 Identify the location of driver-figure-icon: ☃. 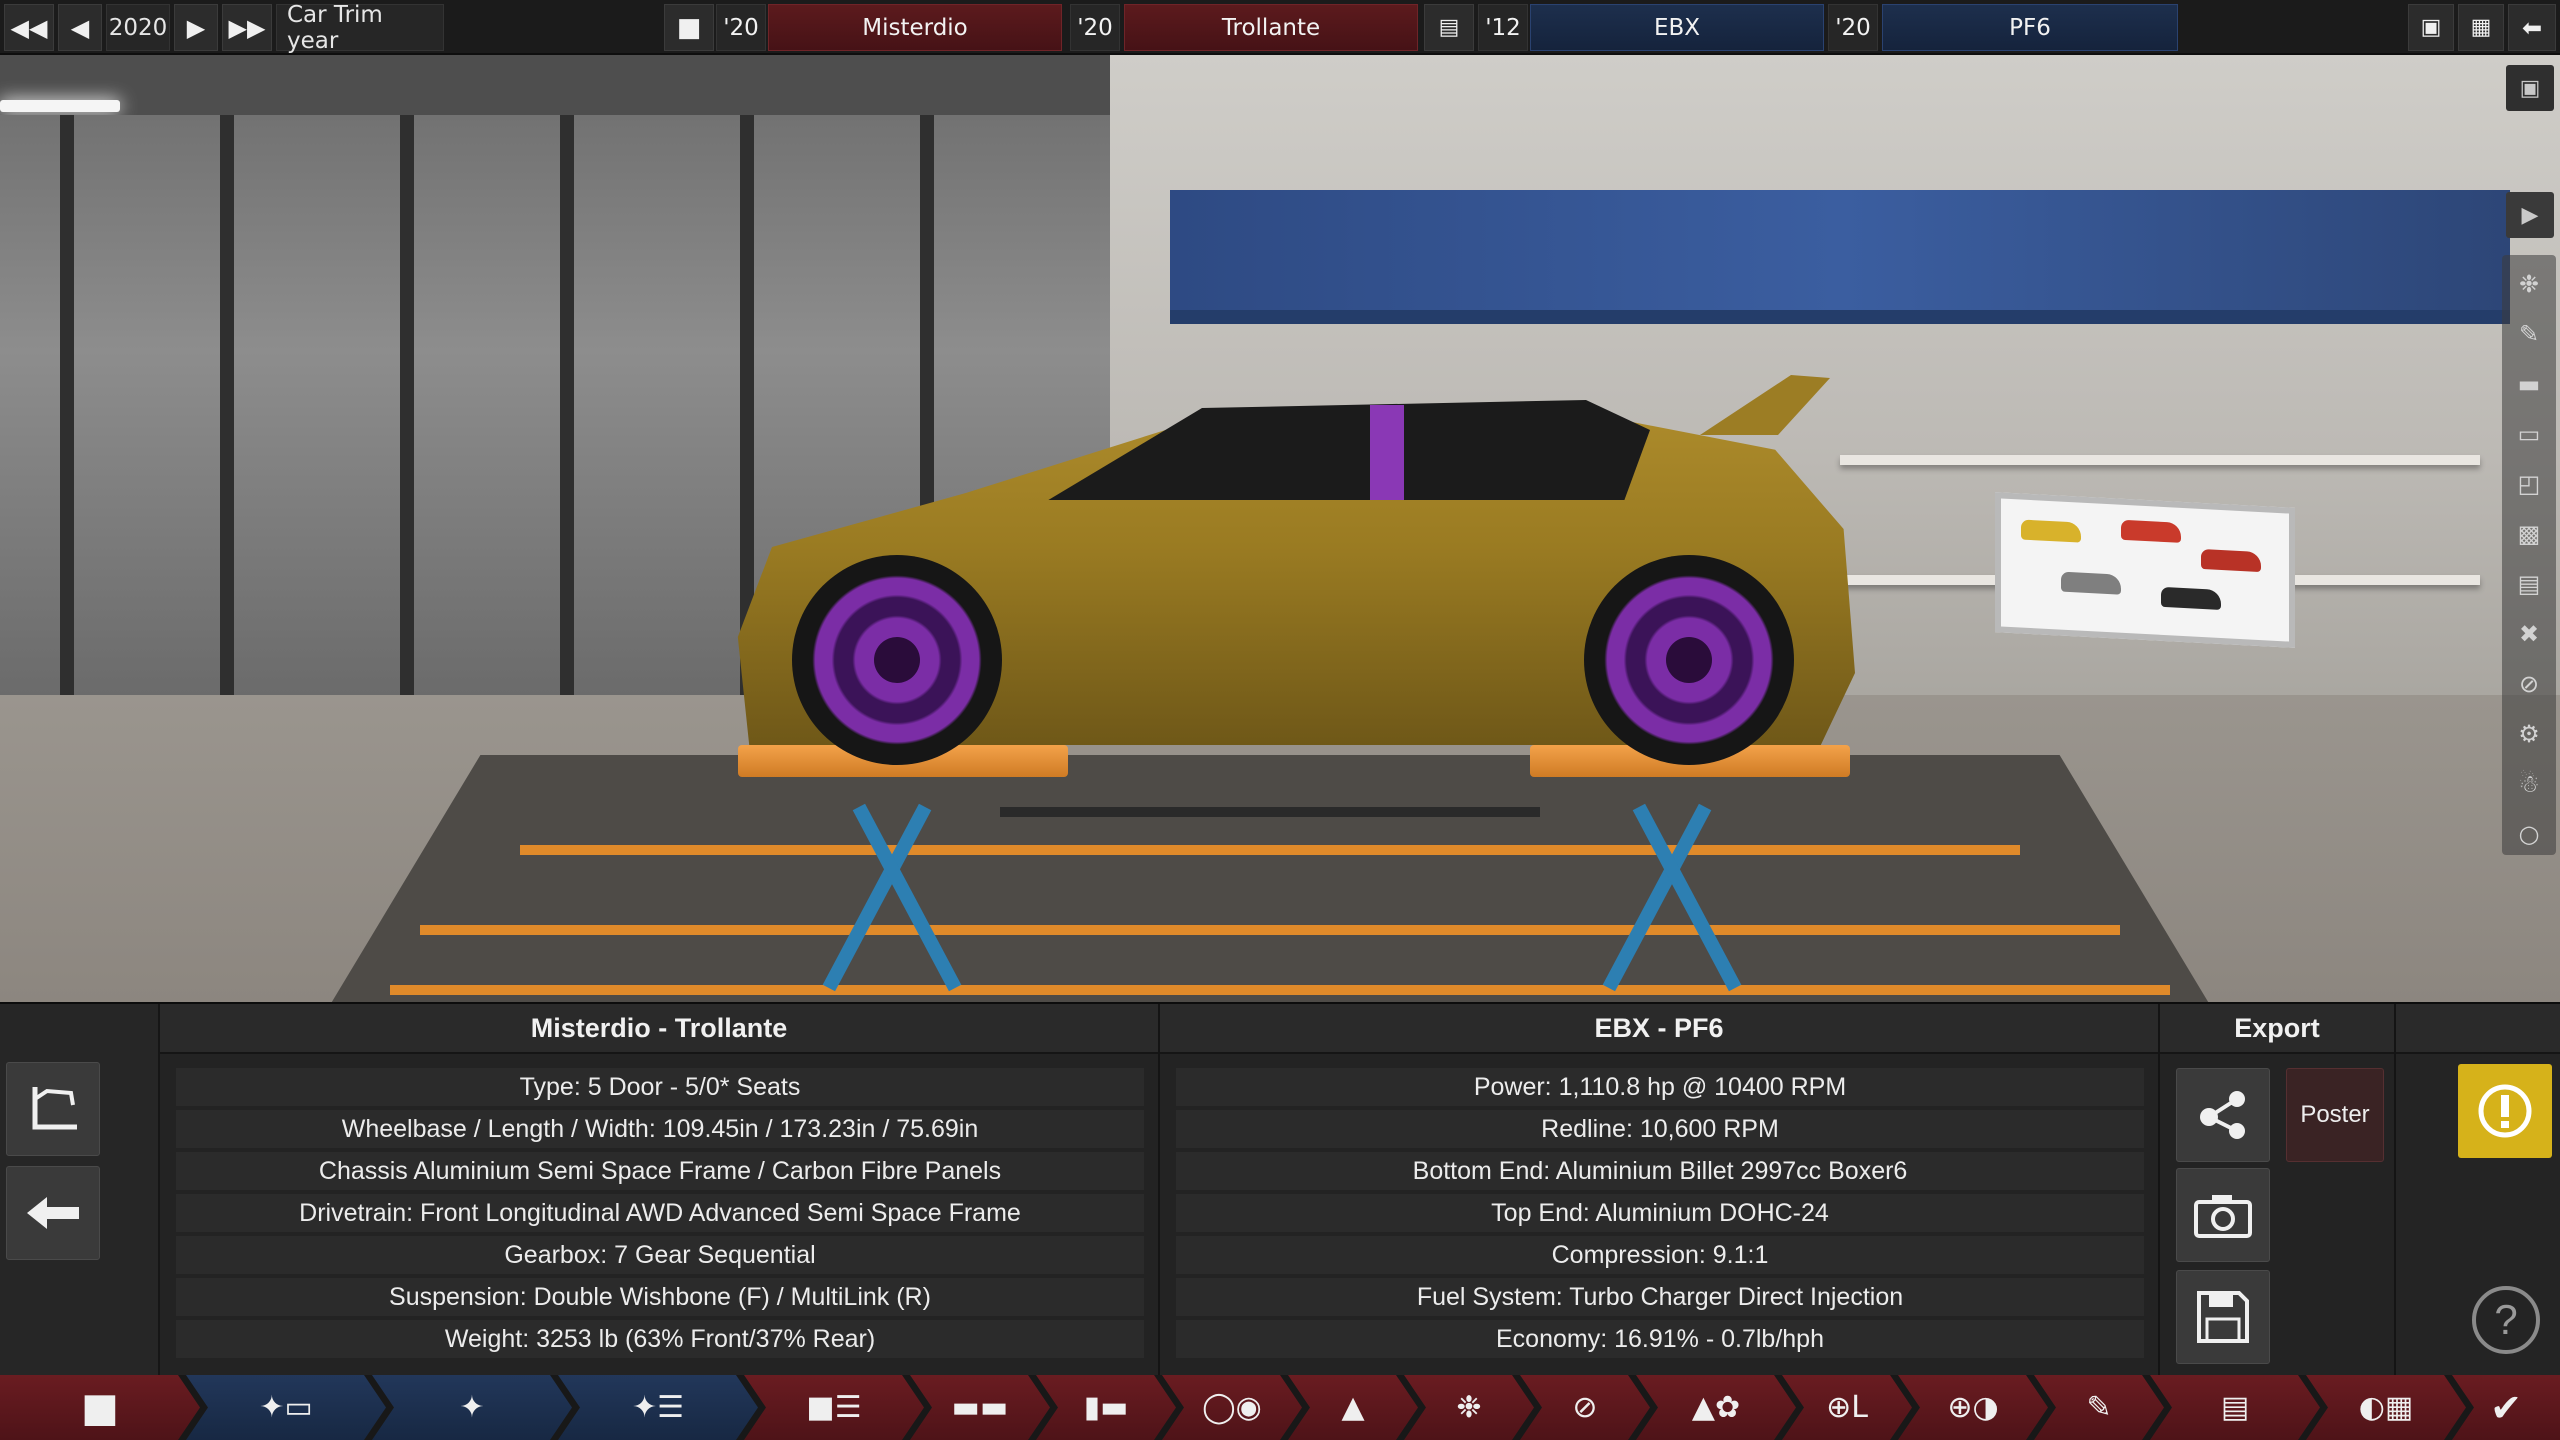
(2529, 784).